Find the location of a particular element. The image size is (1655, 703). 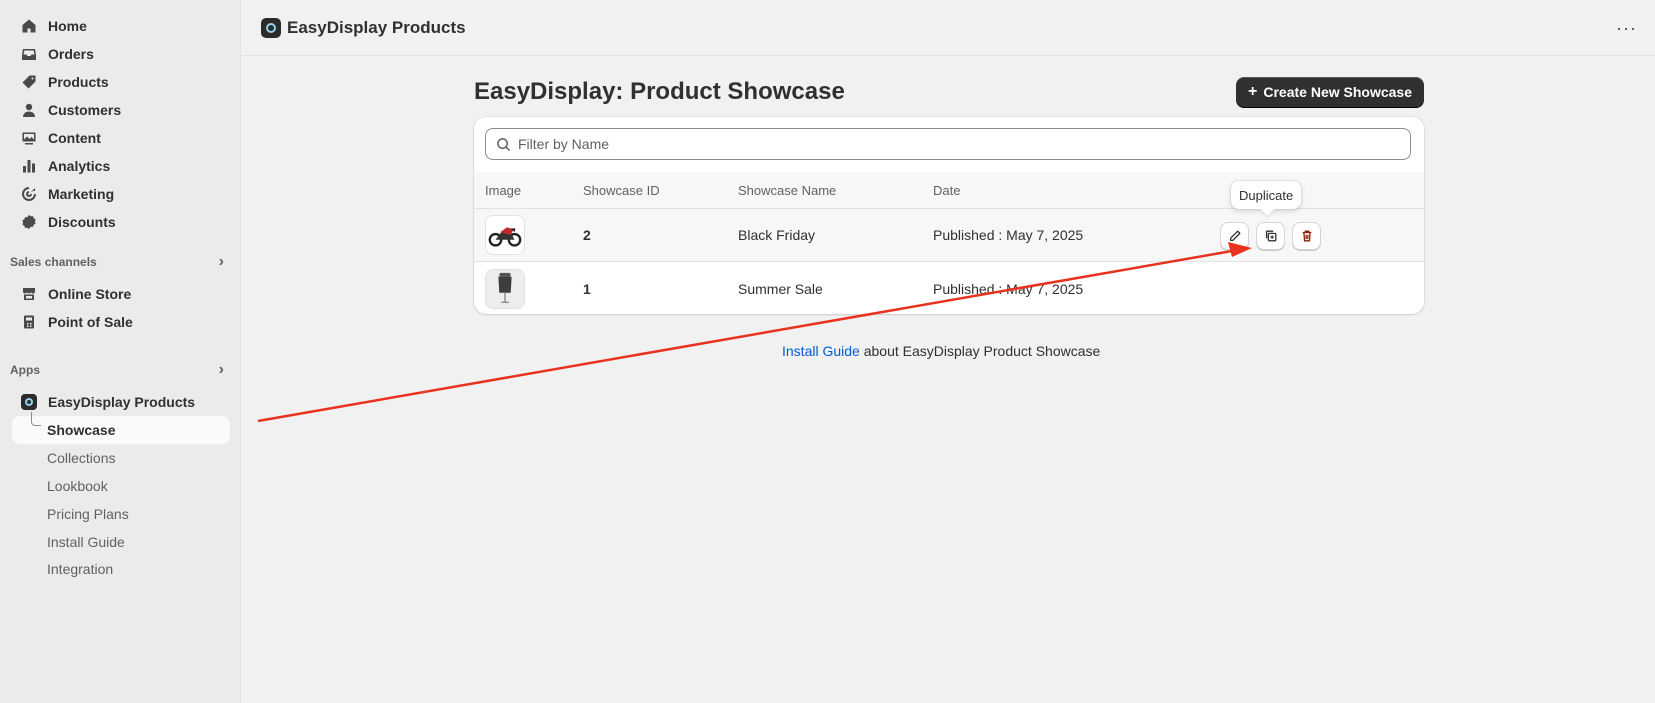

table-row: 2 Black Friday Published : May 7, 2025 is located at coordinates (949, 235).